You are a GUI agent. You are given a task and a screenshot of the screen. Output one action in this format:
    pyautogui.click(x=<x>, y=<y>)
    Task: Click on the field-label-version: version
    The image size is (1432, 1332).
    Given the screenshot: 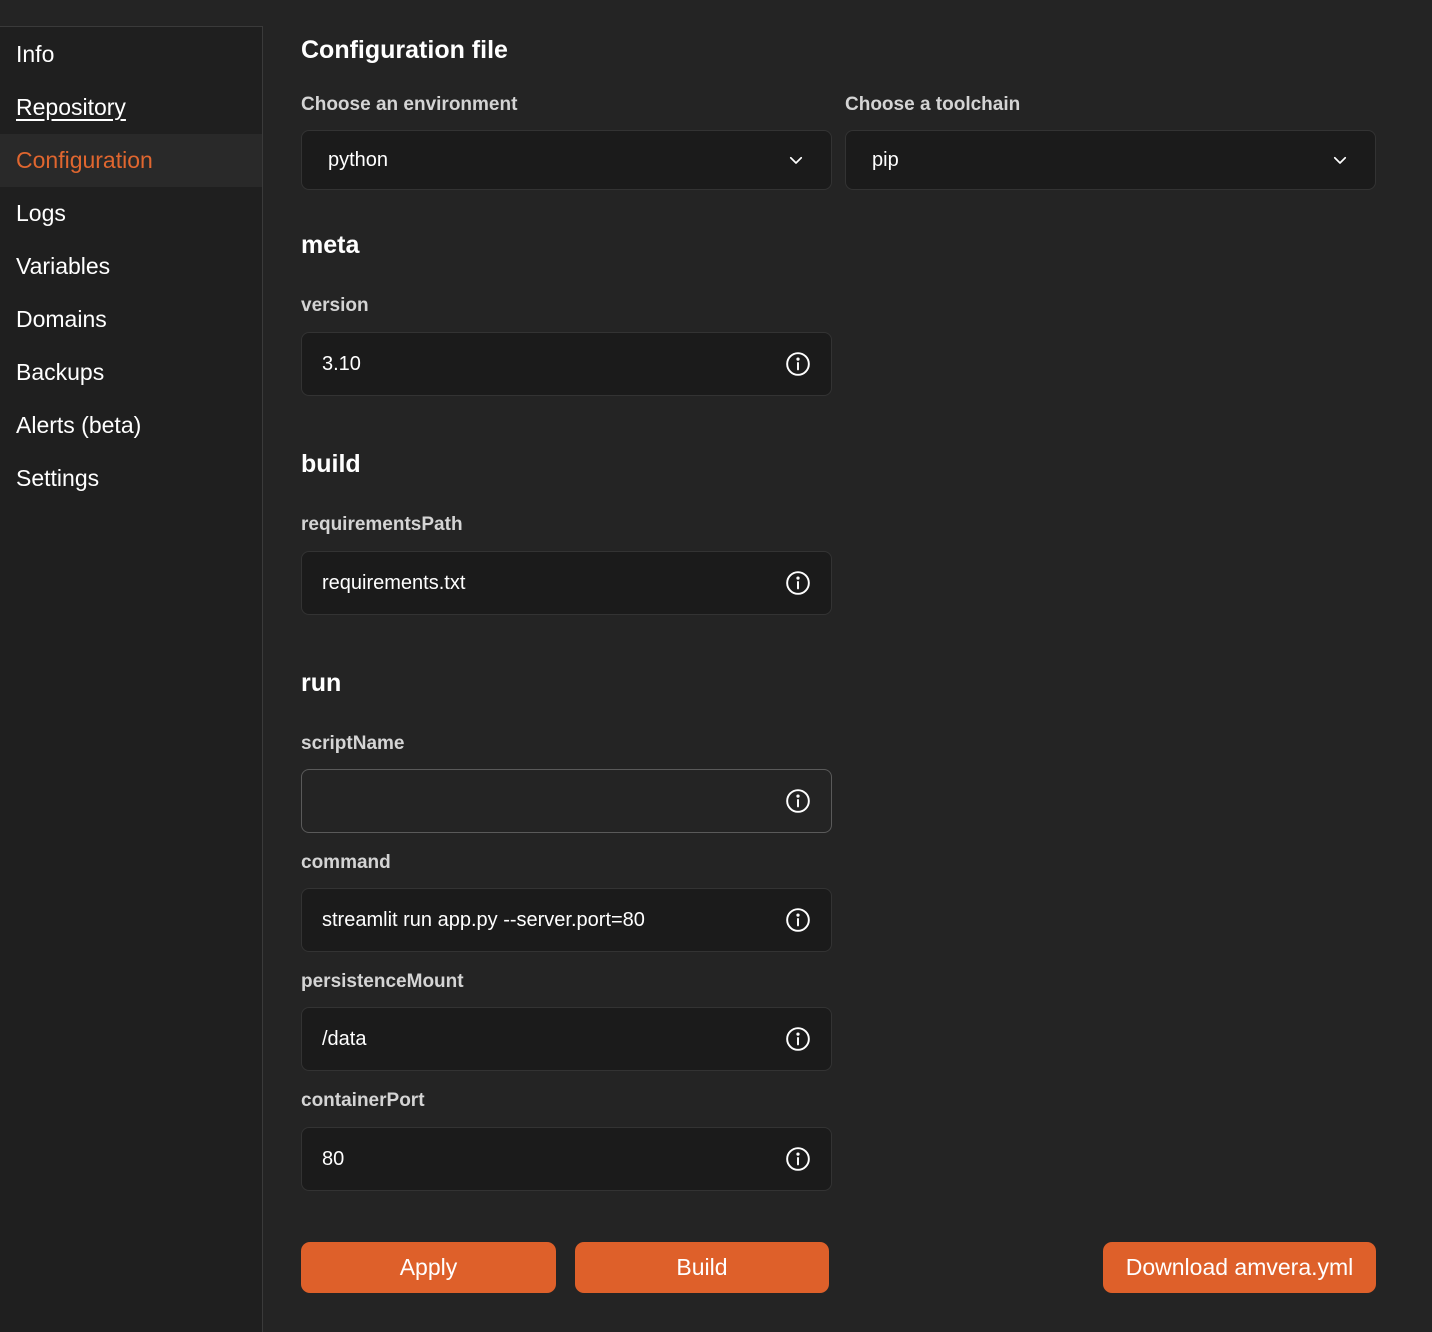 What is the action you would take?
    pyautogui.click(x=335, y=305)
    